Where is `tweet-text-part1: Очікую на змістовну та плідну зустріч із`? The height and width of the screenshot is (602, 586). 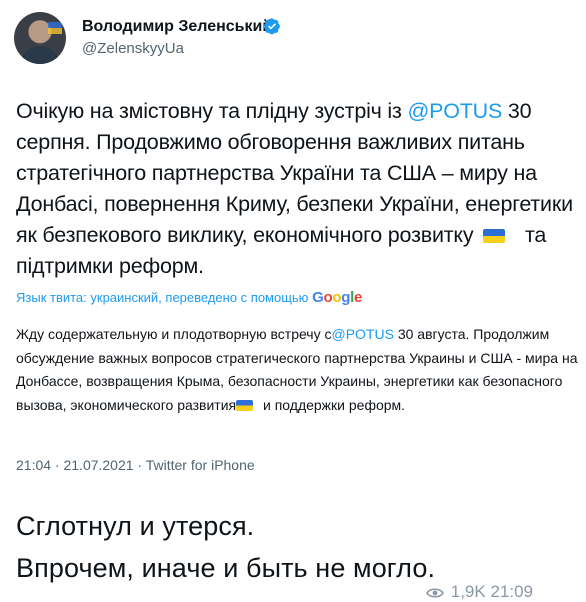 tweet-text-part1: Очікую на змістовну та плідну зустріч із is located at coordinates (212, 111).